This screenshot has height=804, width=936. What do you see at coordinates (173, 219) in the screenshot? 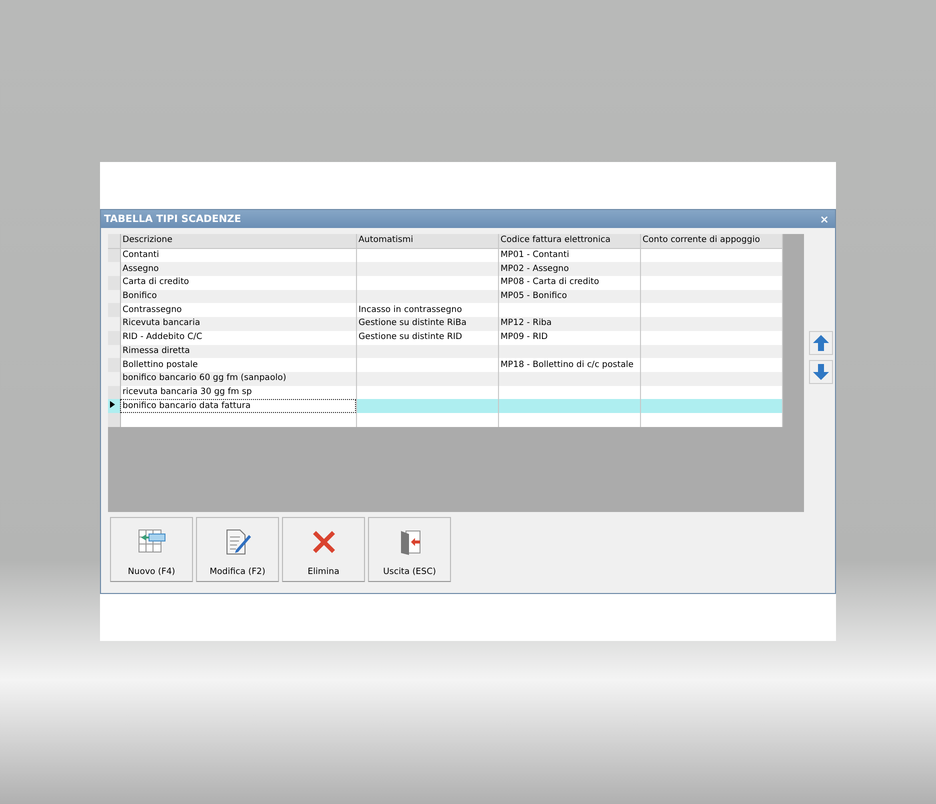
I see `window-title: TABELLA TIPI SCADENZE` at bounding box center [173, 219].